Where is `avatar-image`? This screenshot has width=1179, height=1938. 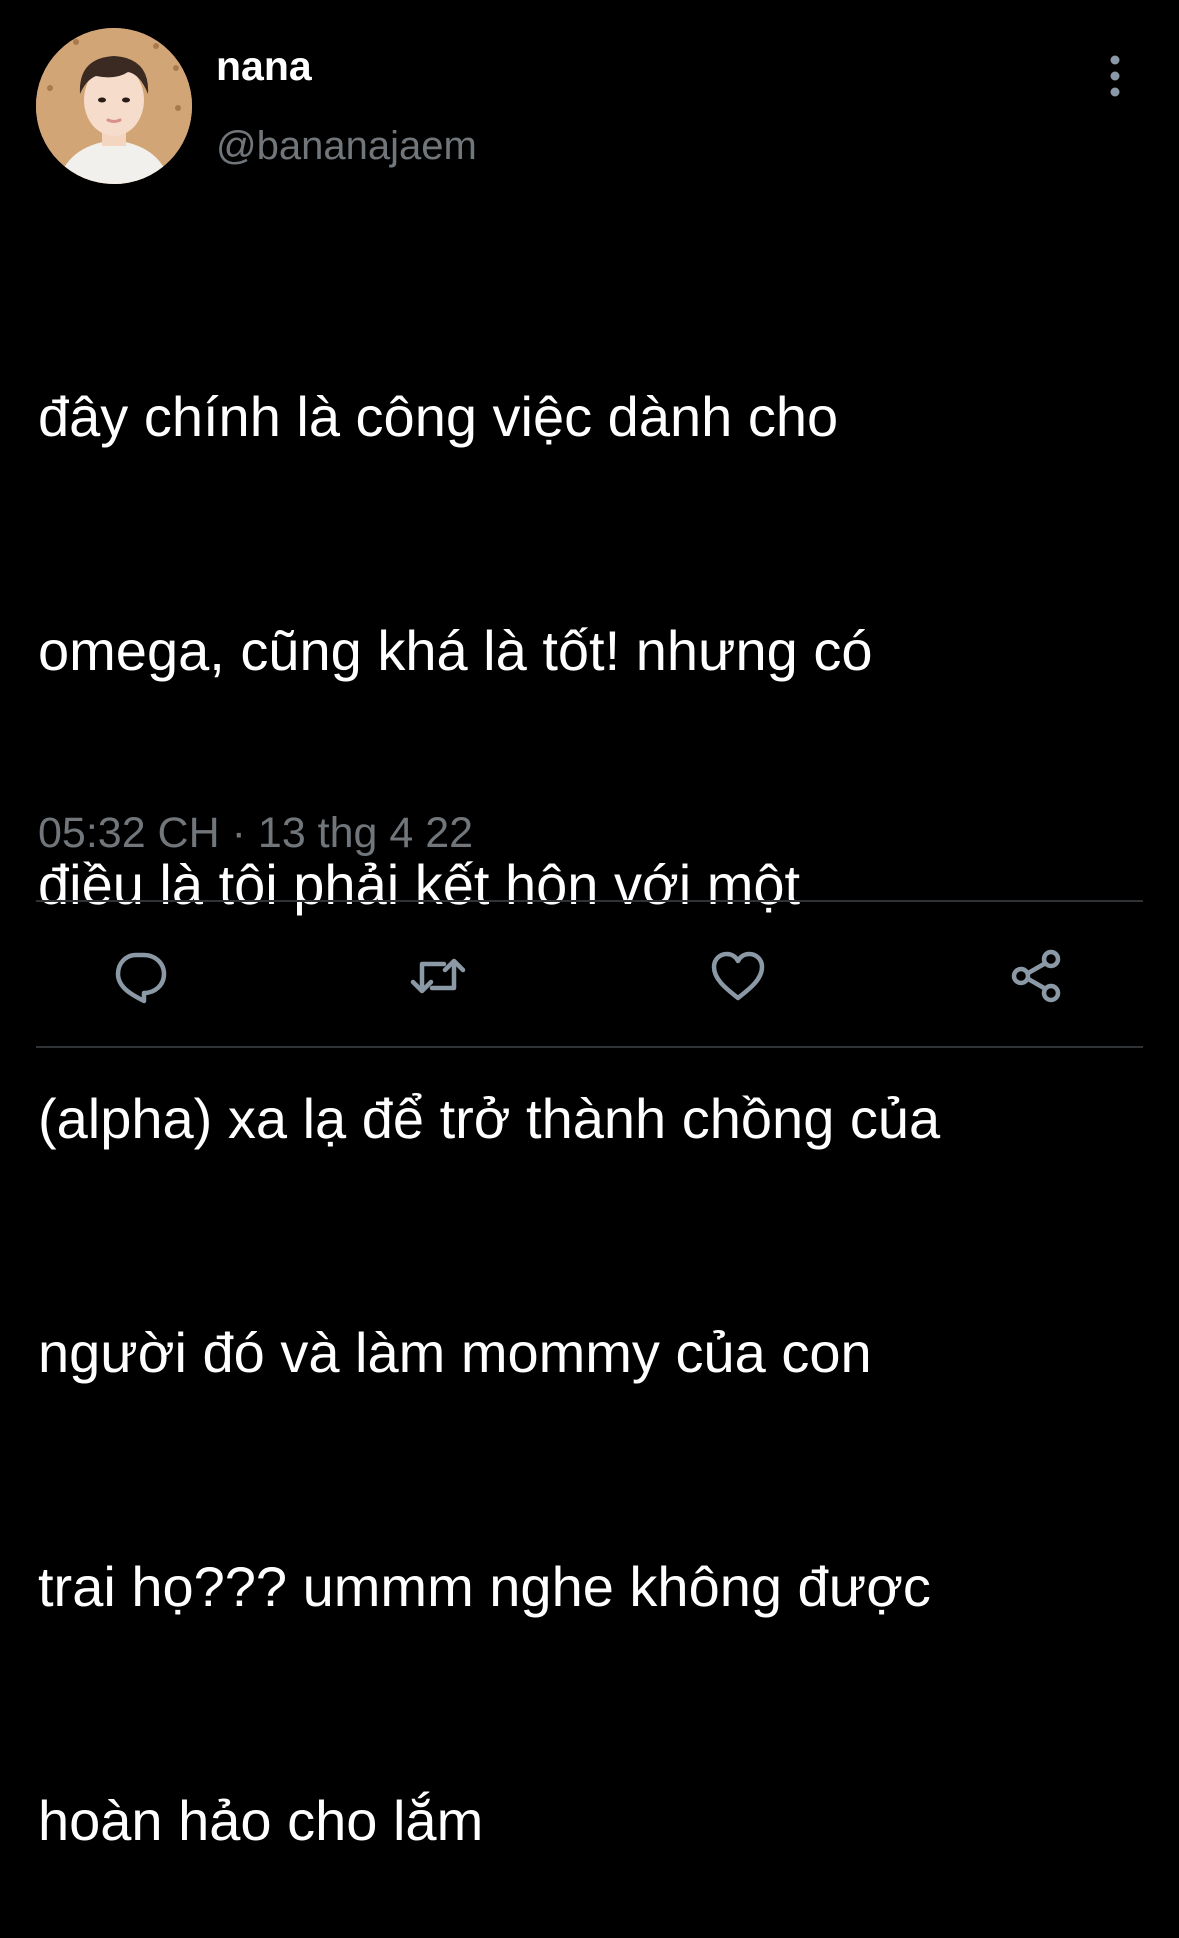 avatar-image is located at coordinates (114, 106).